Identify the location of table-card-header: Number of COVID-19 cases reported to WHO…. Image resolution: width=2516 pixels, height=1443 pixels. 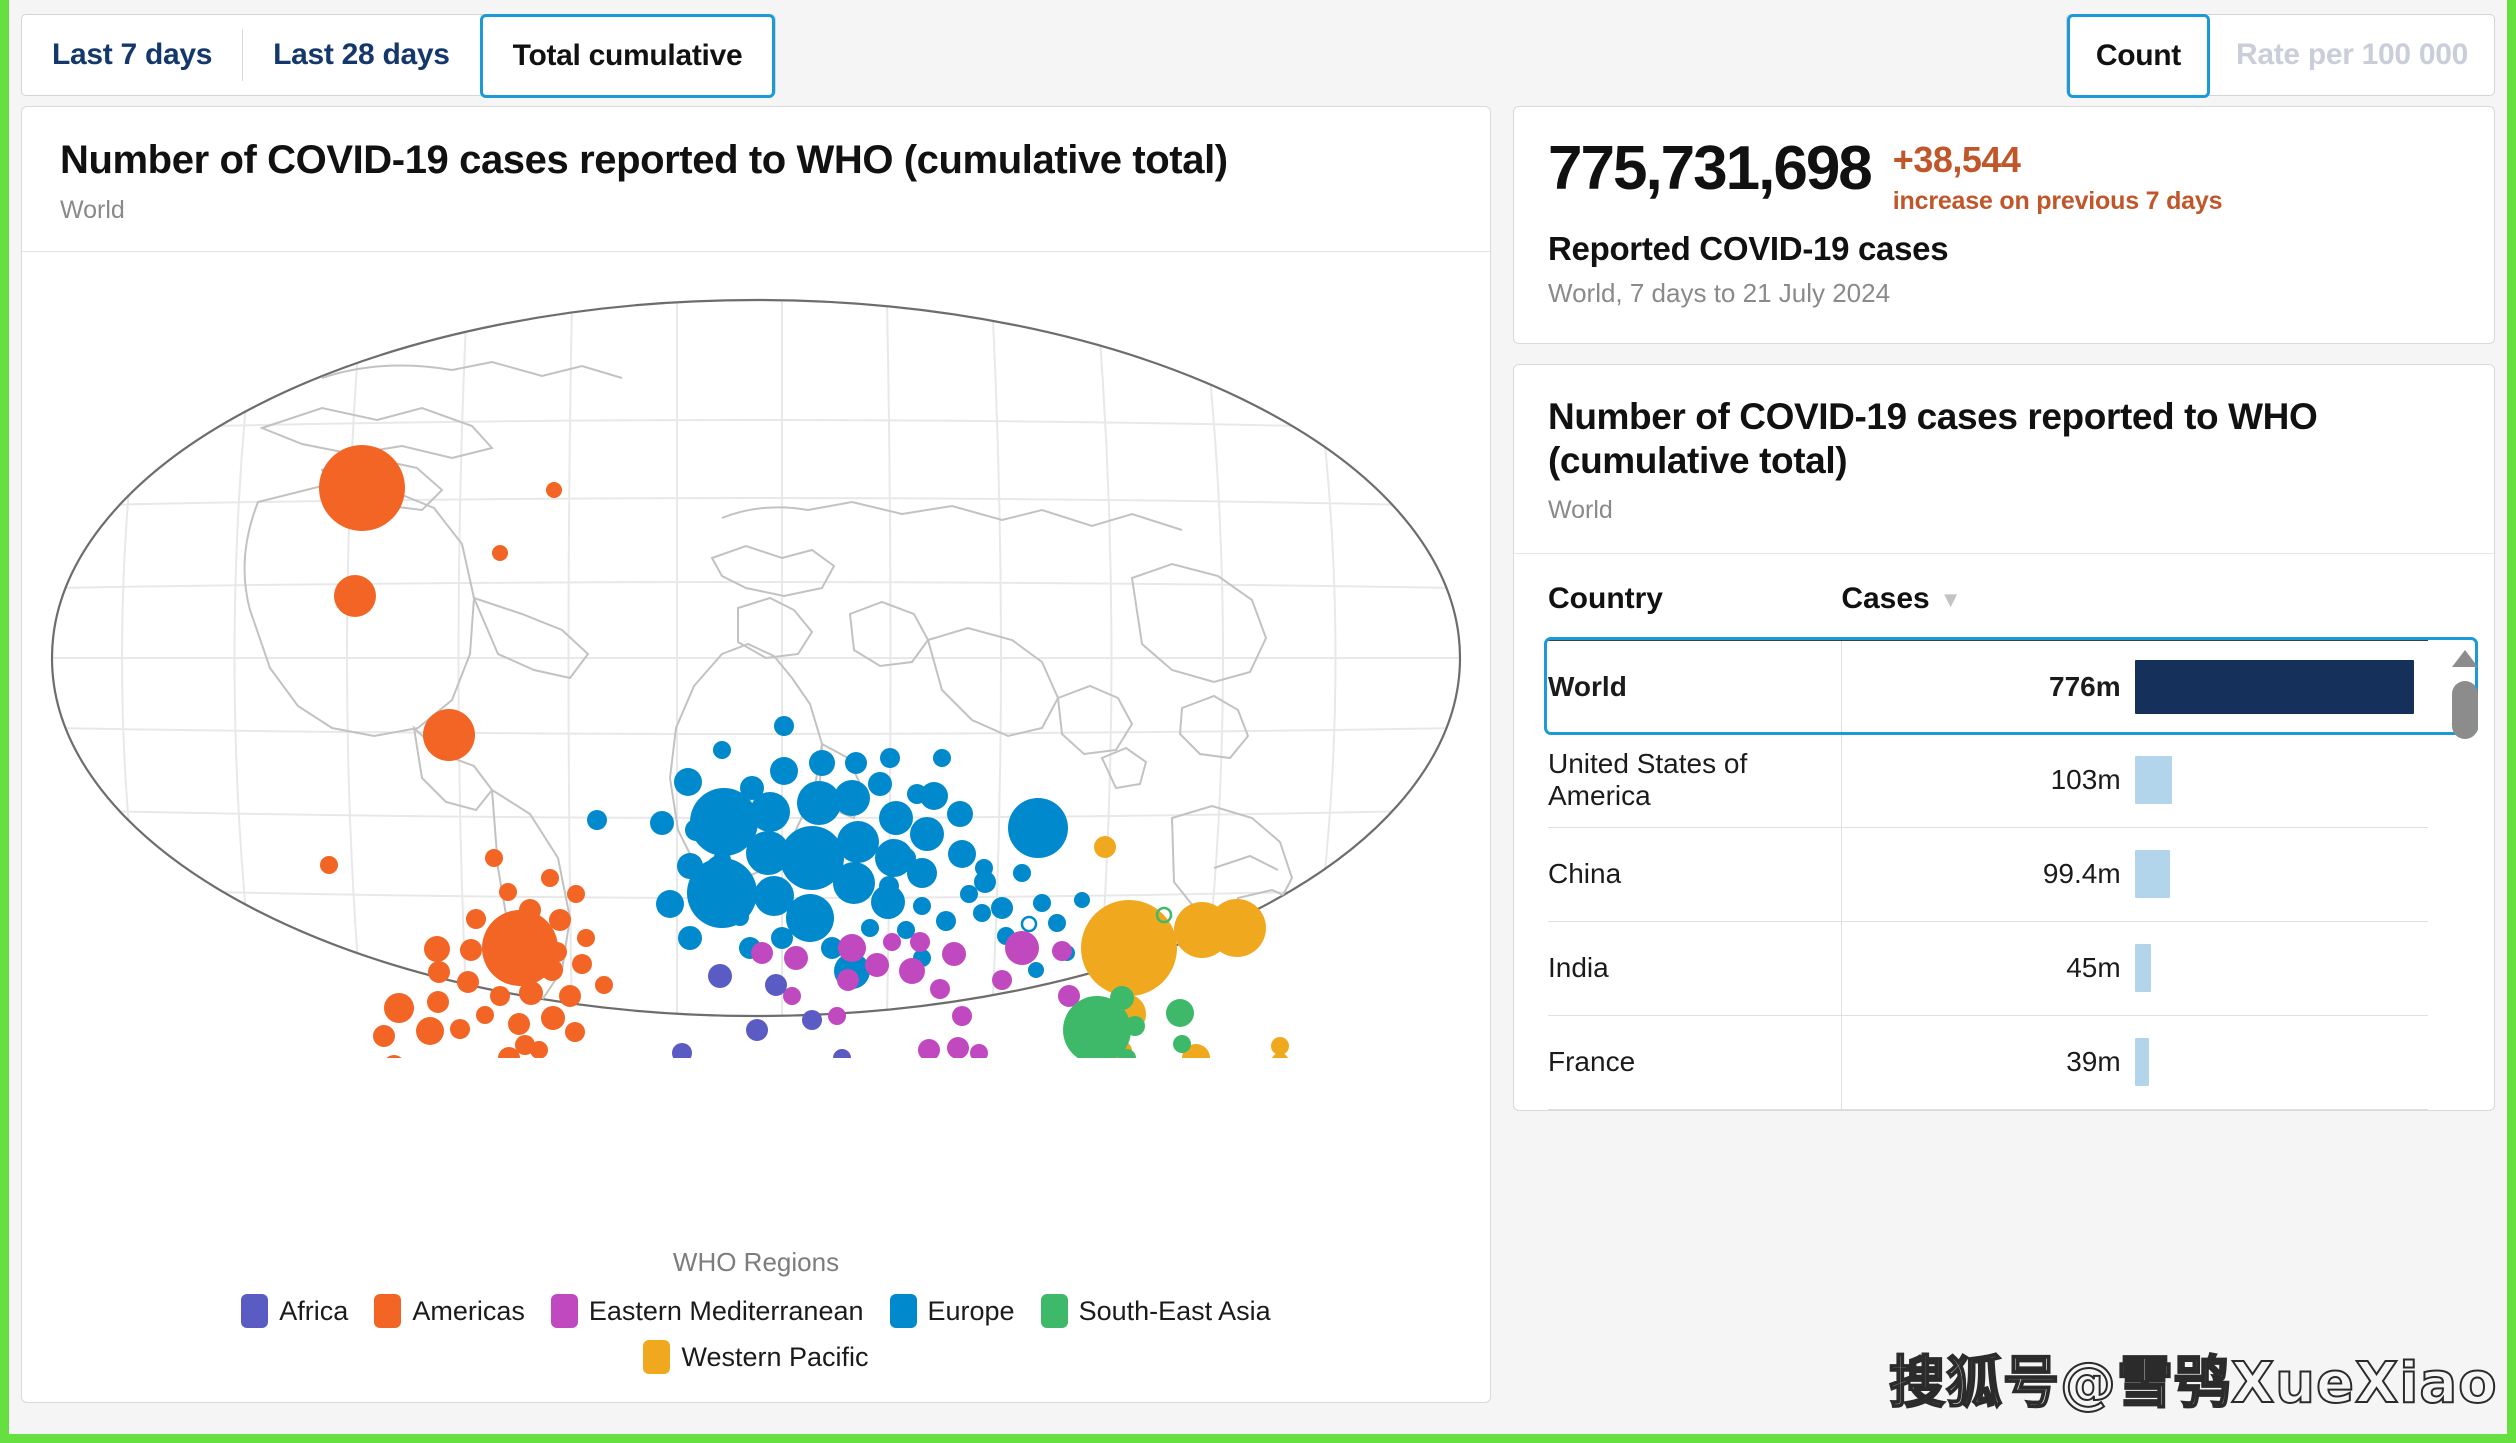
(2004, 459).